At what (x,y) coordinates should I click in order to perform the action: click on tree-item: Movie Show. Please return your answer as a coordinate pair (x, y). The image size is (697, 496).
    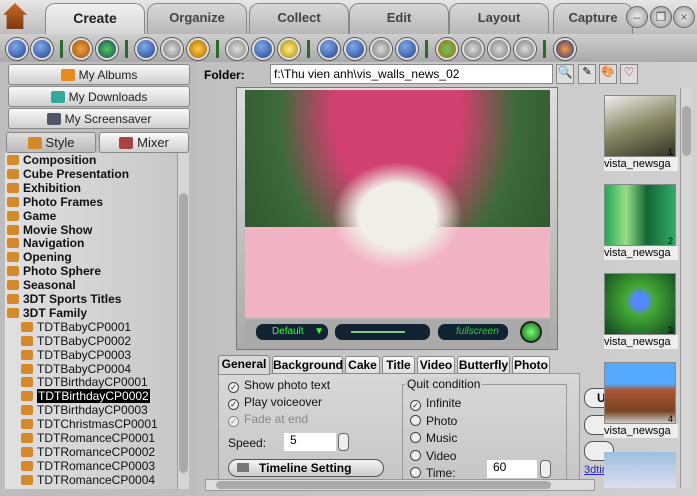
    Looking at the image, I should click on (49, 230).